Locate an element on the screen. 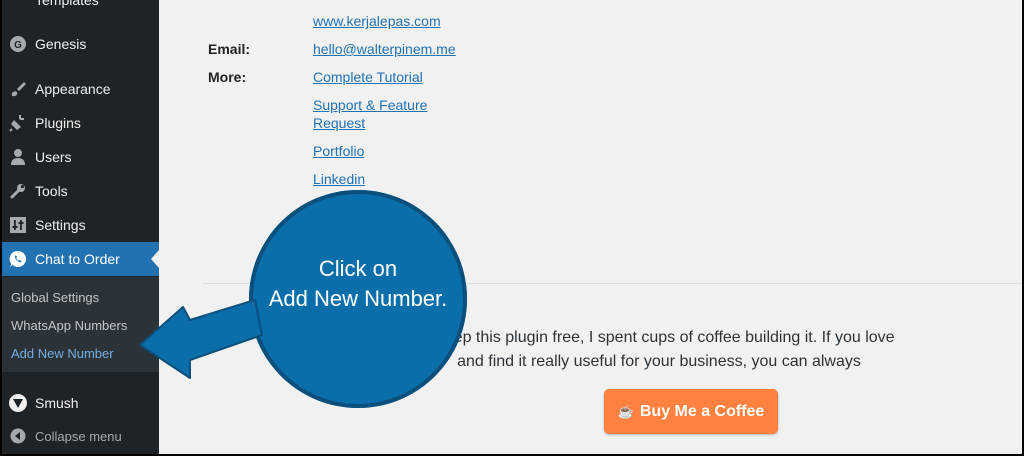  sidebar-item-tools: Tools is located at coordinates (80, 191).